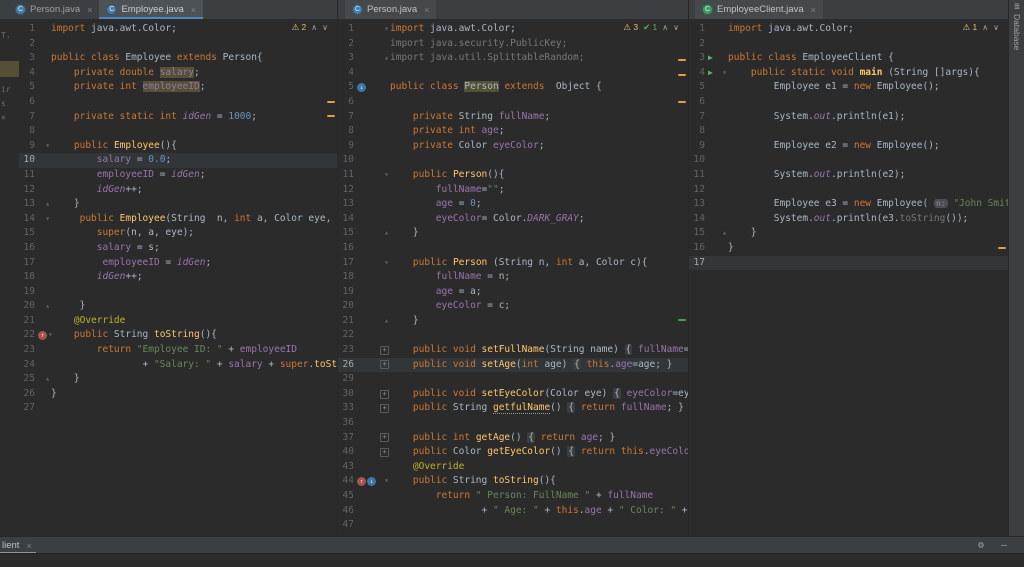  What do you see at coordinates (513, 525) in the screenshot?
I see `code-line: 47` at bounding box center [513, 525].